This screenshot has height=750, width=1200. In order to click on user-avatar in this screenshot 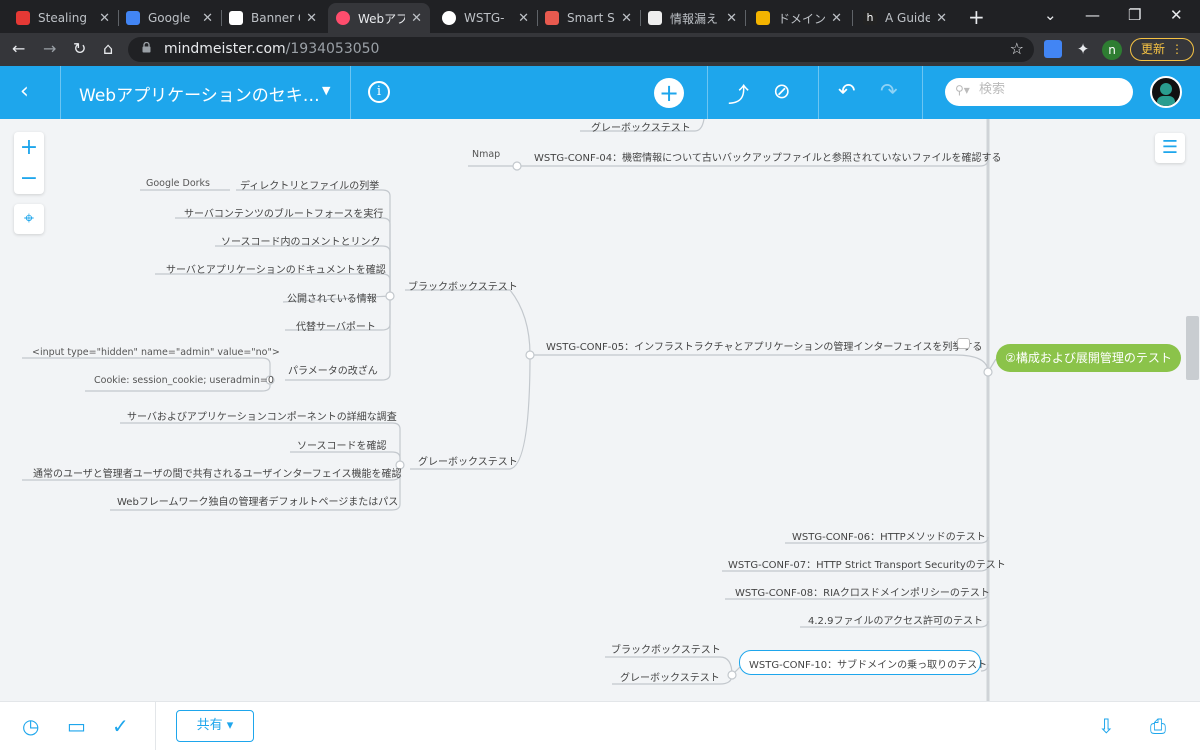, I will do `click(1166, 92)`.